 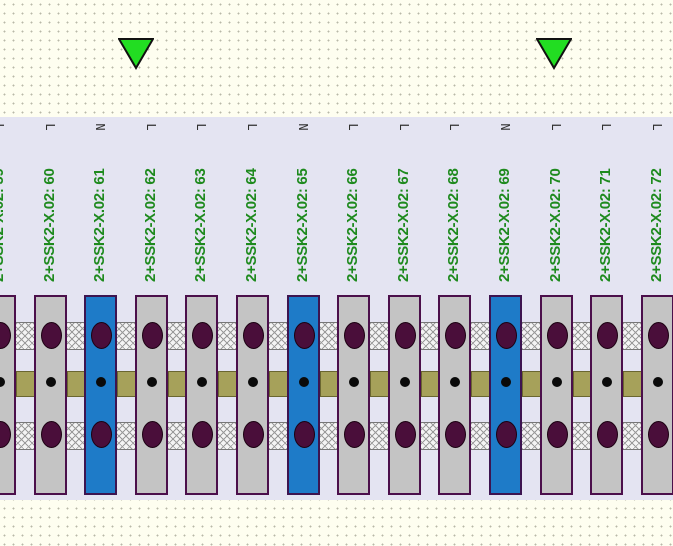 What do you see at coordinates (100, 225) in the screenshot?
I see `terminal-label: 2+SSK2-X.02: 61` at bounding box center [100, 225].